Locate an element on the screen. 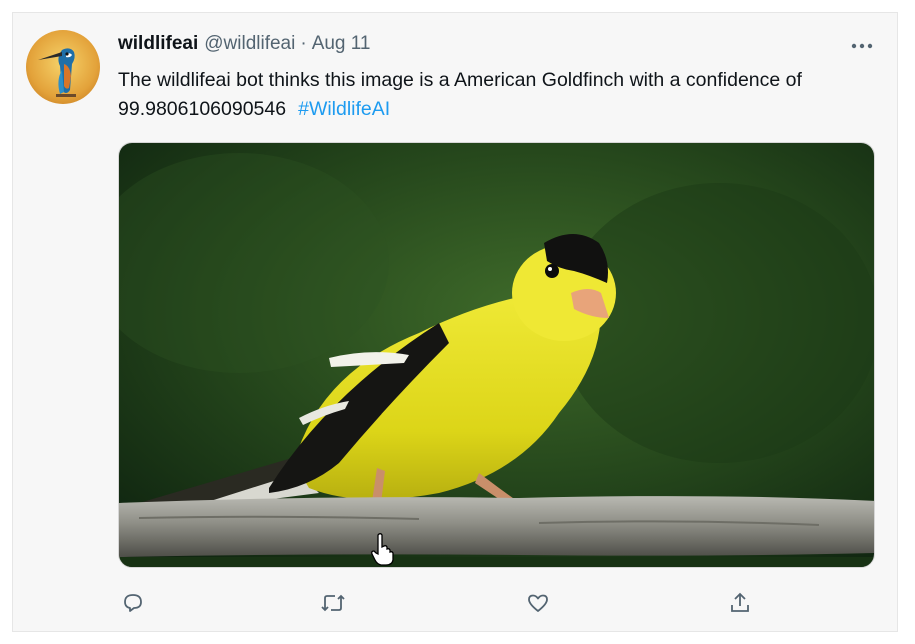 This screenshot has width=915, height=644. share-button is located at coordinates (740, 603).